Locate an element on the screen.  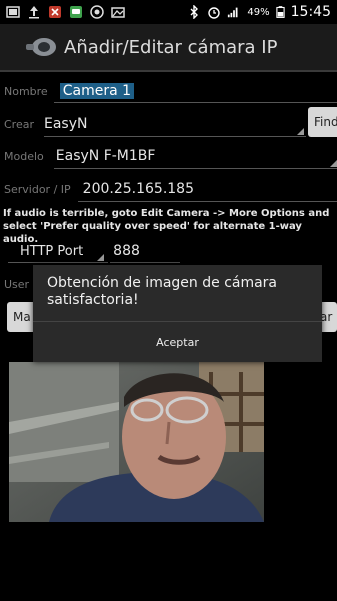
server-row: Servidor / IP 200.25.165.185 is located at coordinates (168, 189).